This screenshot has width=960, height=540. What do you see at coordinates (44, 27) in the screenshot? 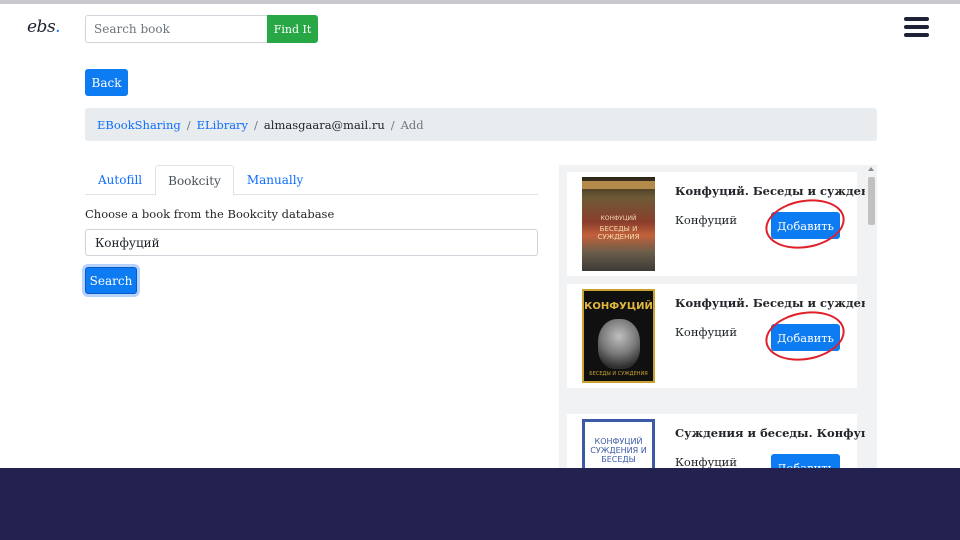
I see `logo: ebs.` at bounding box center [44, 27].